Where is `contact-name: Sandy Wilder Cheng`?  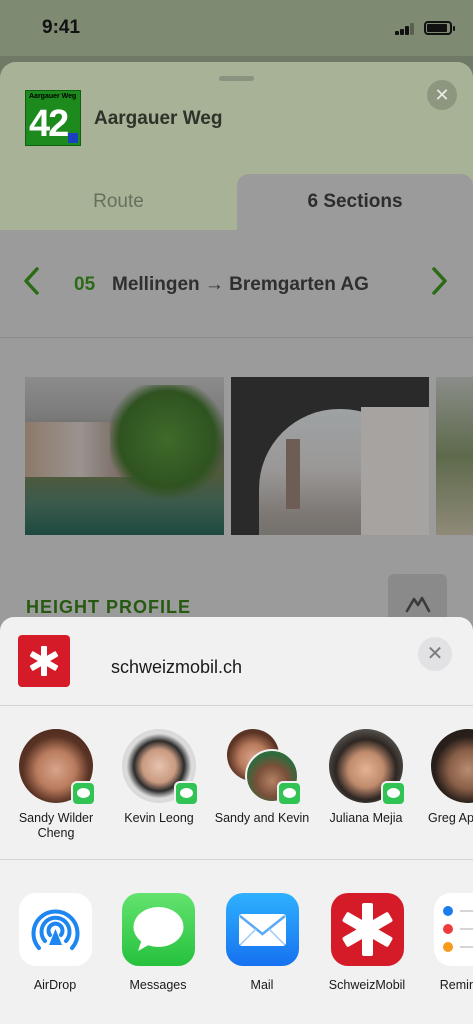 contact-name: Sandy Wilder Cheng is located at coordinates (56, 825).